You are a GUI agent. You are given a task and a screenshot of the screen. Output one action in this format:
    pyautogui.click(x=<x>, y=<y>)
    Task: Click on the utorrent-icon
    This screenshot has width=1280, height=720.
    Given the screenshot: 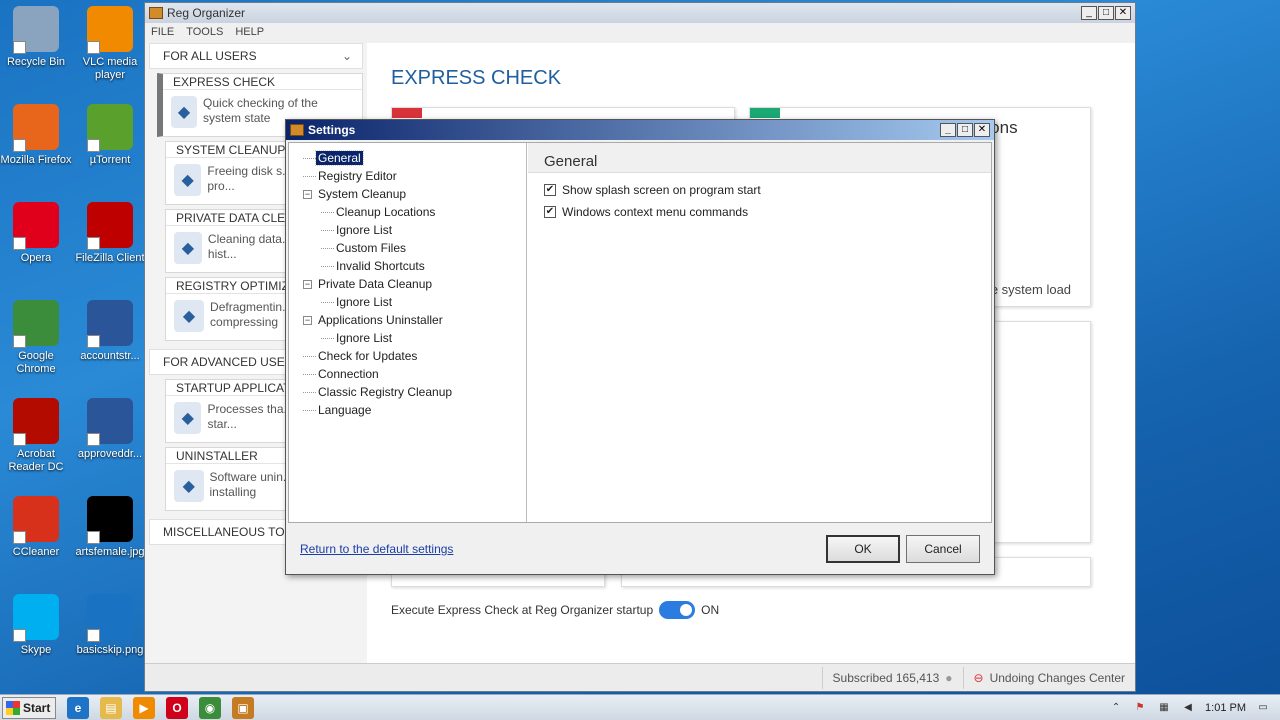 What is the action you would take?
    pyautogui.click(x=110, y=128)
    